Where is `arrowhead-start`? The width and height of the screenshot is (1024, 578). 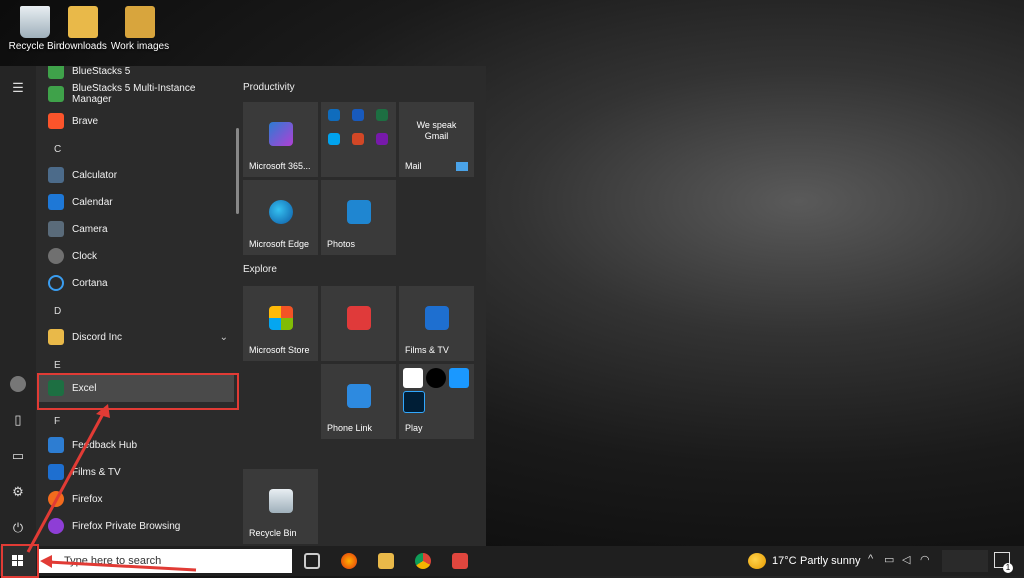 arrowhead-start is located at coordinates (46, 561).